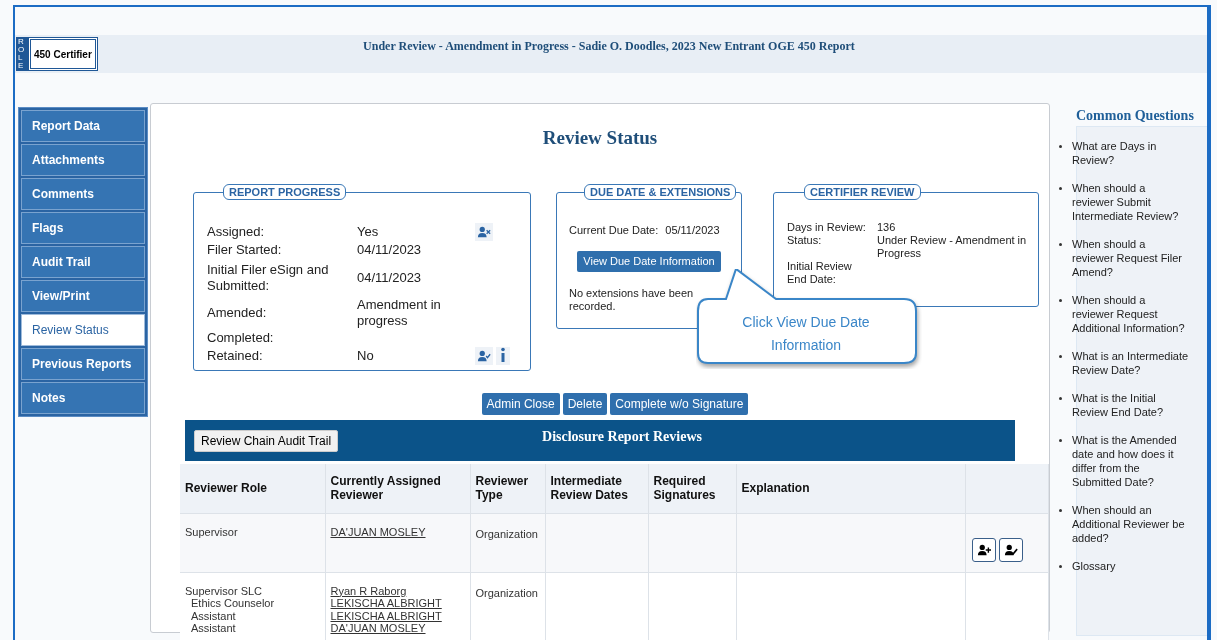  Describe the element at coordinates (22, 54) in the screenshot. I see `role-label: ROLE` at that location.